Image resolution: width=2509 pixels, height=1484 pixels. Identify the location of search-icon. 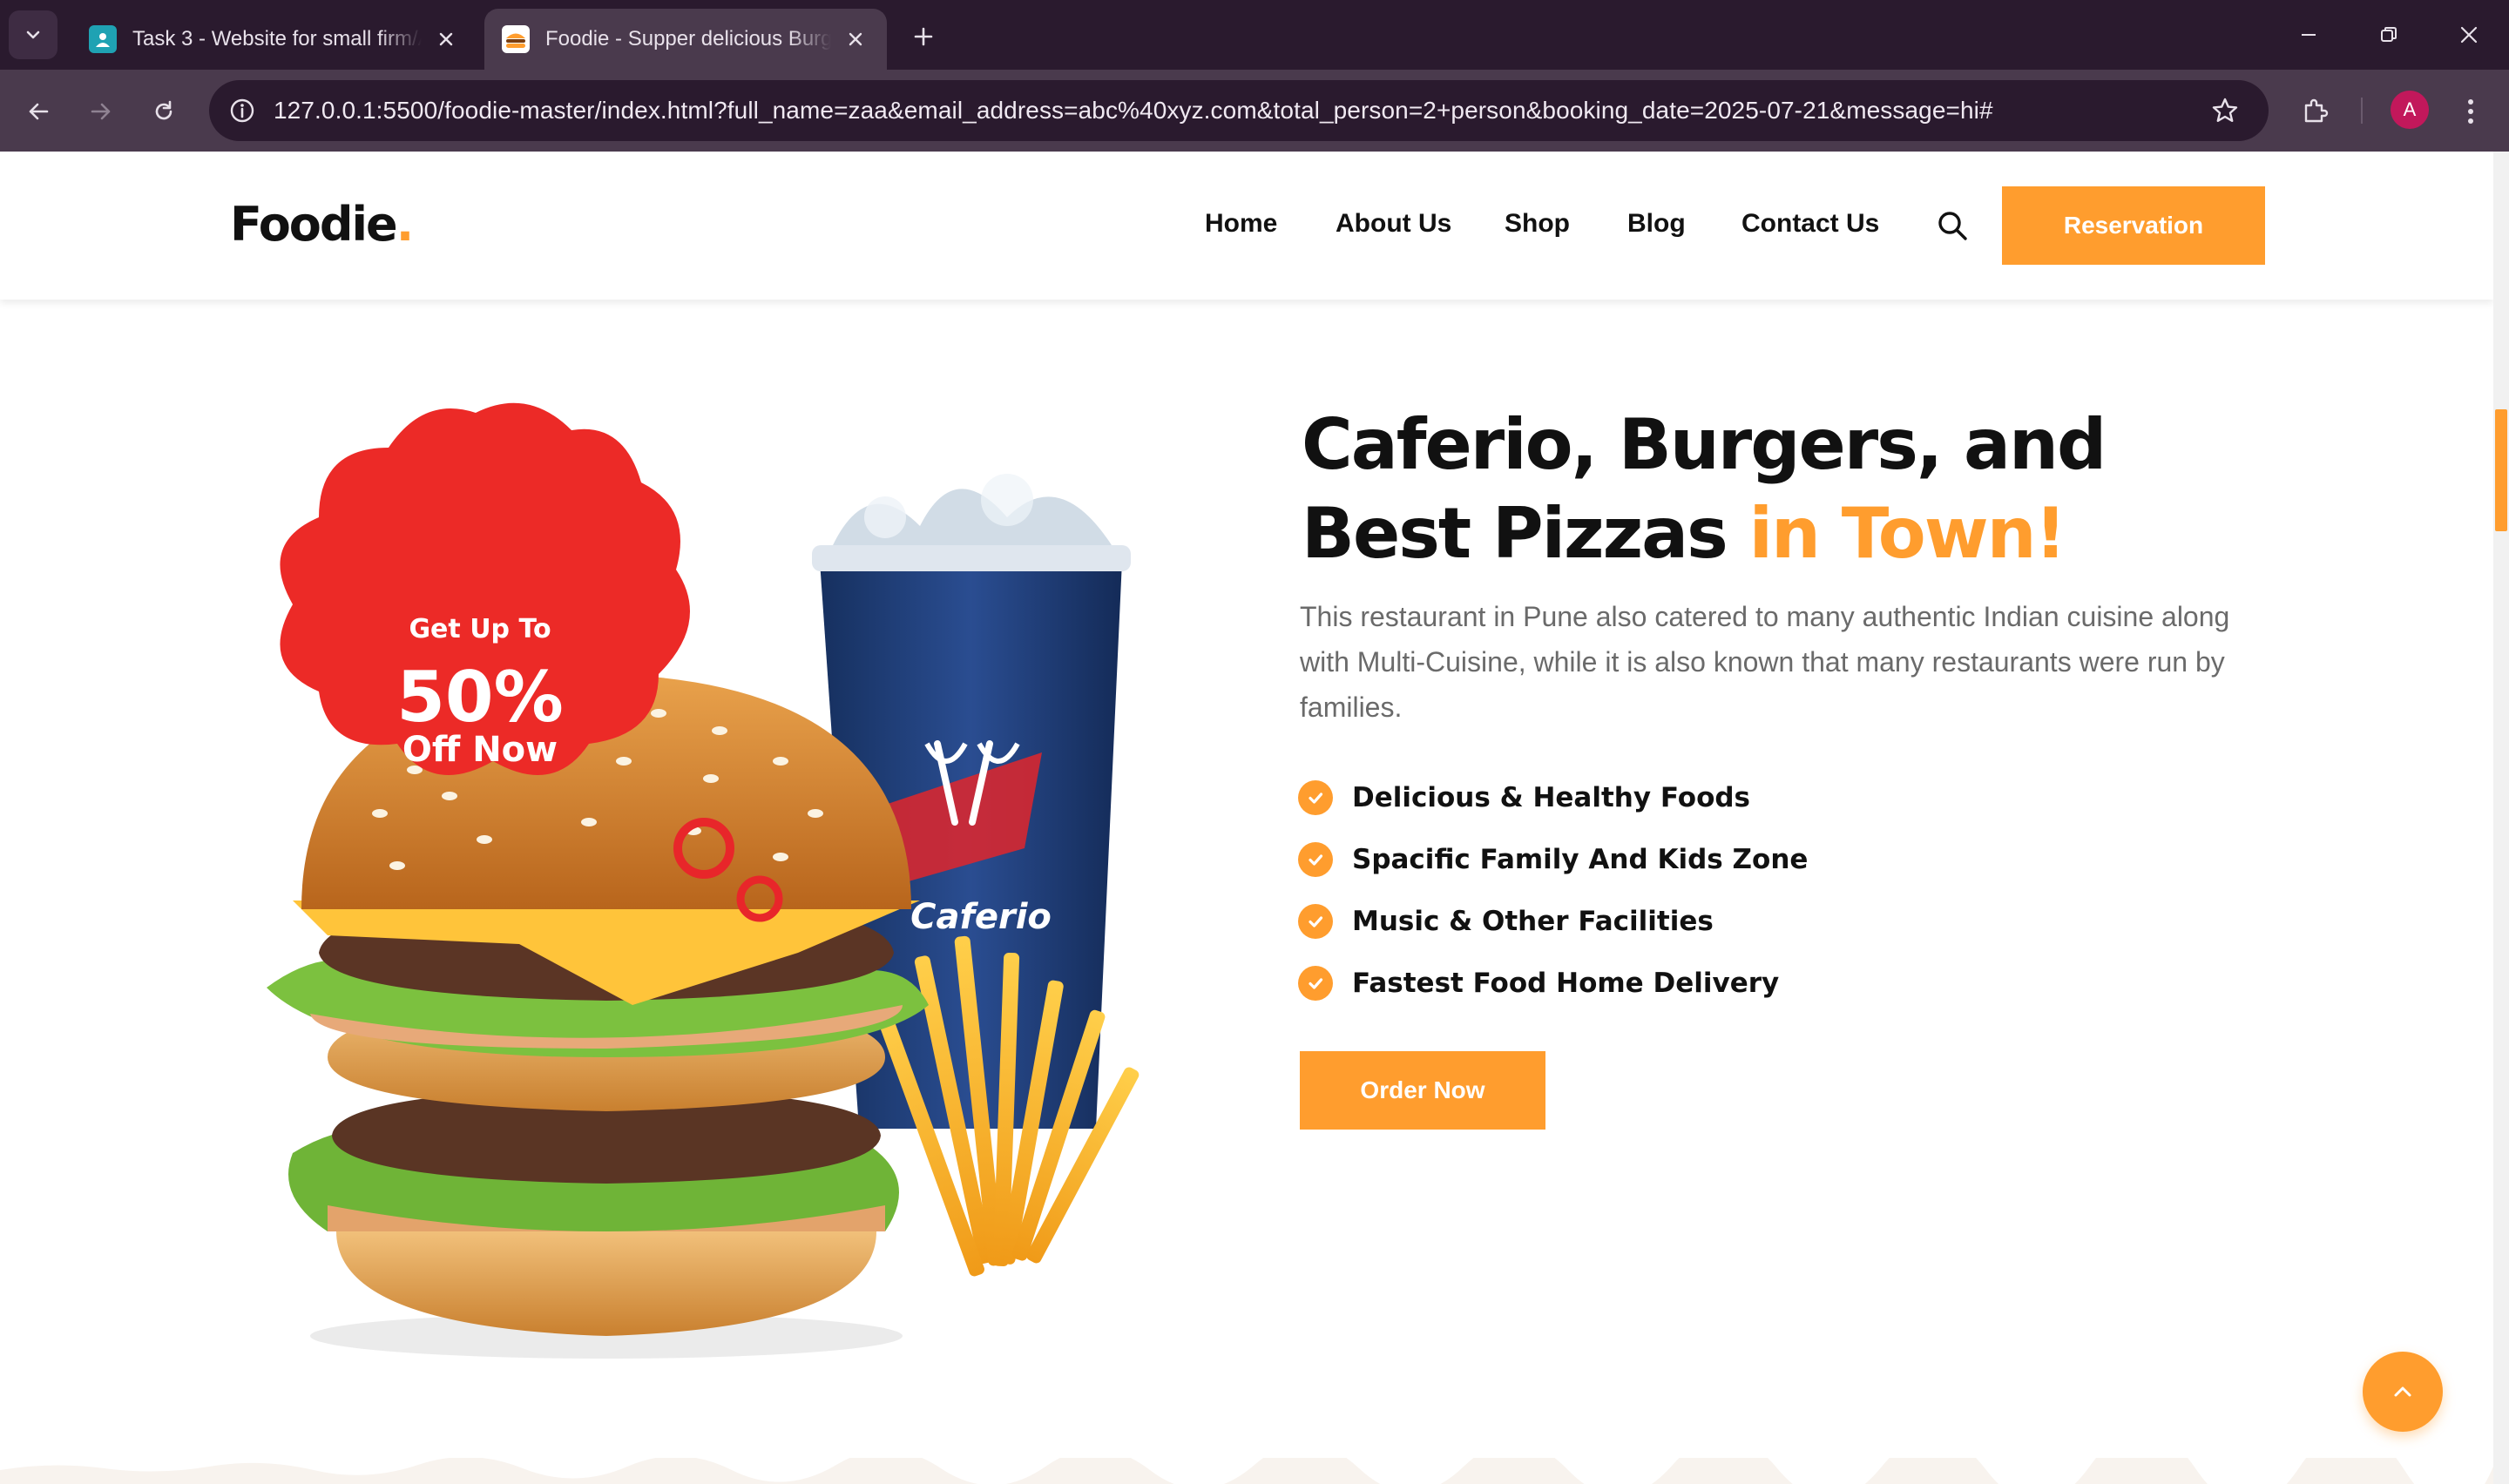
(1952, 226).